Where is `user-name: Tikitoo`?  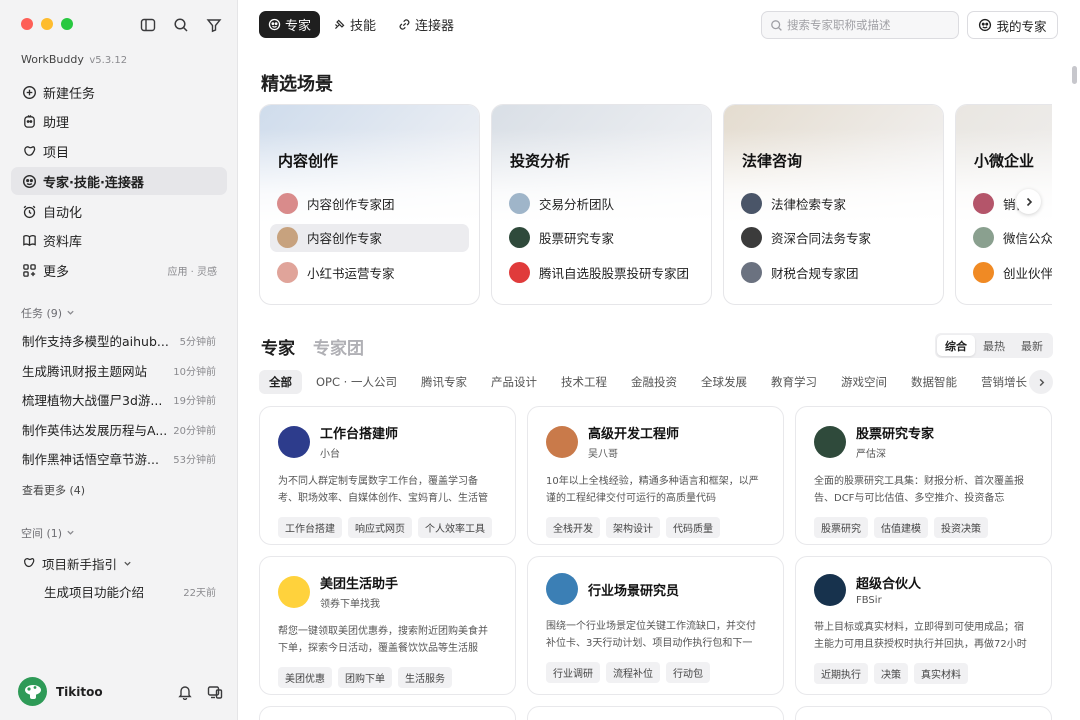
user-name: Tikitoo is located at coordinates (79, 692).